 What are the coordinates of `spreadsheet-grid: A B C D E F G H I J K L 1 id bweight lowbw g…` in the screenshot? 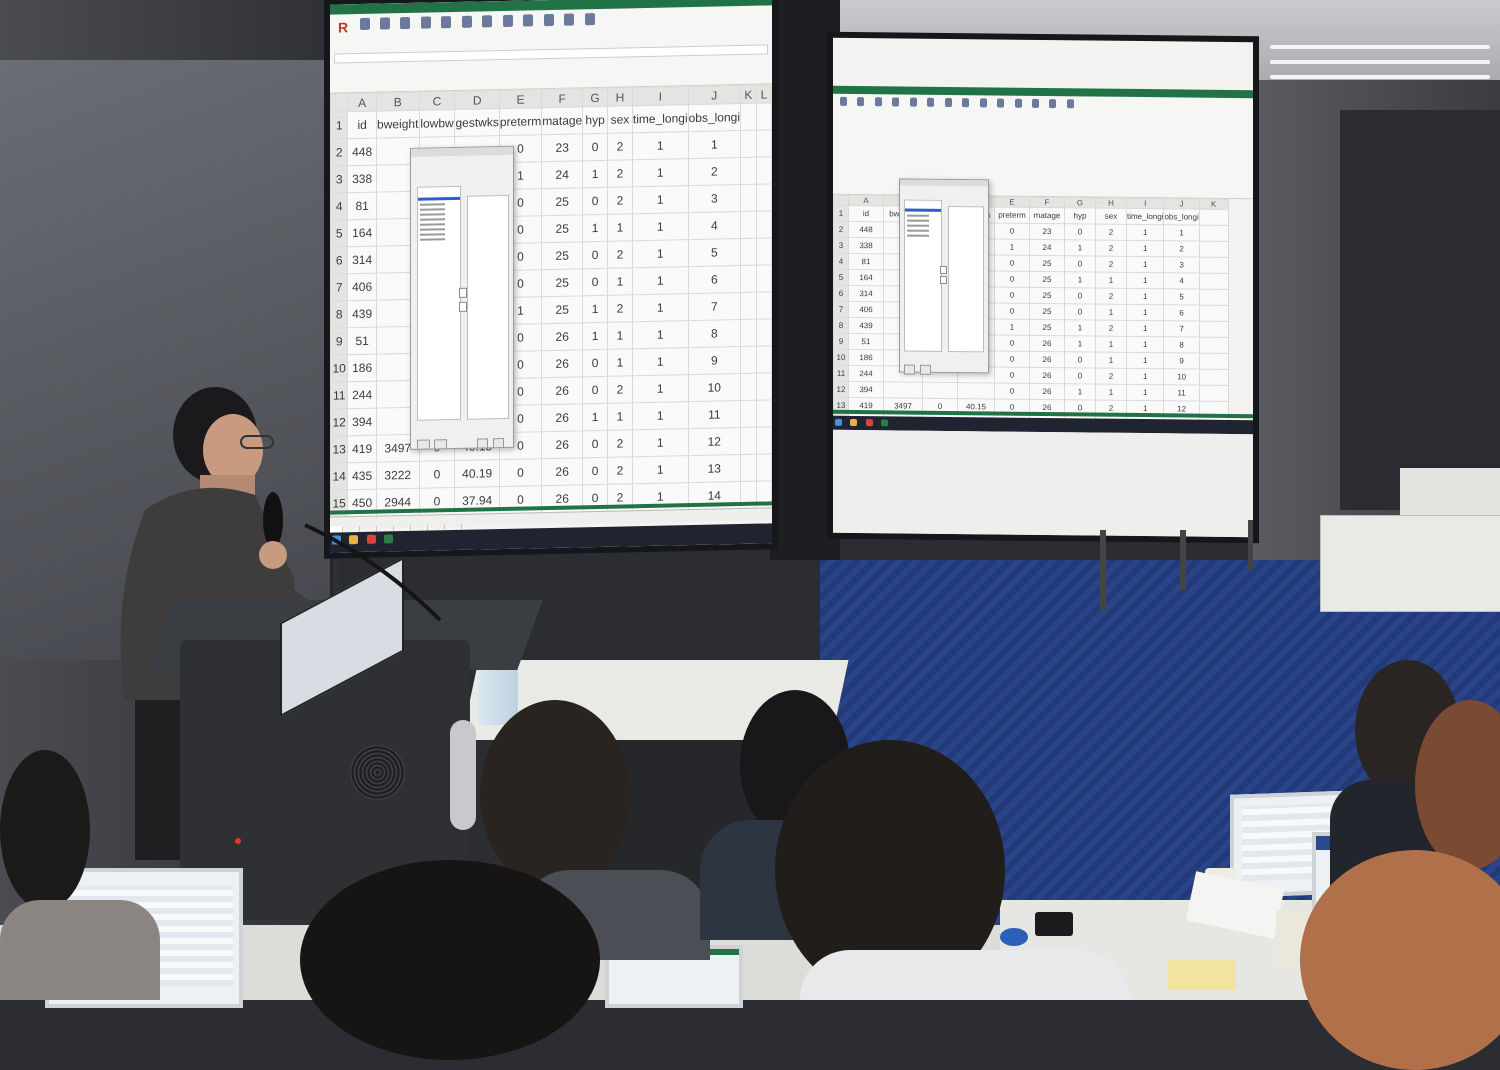 It's located at (551, 301).